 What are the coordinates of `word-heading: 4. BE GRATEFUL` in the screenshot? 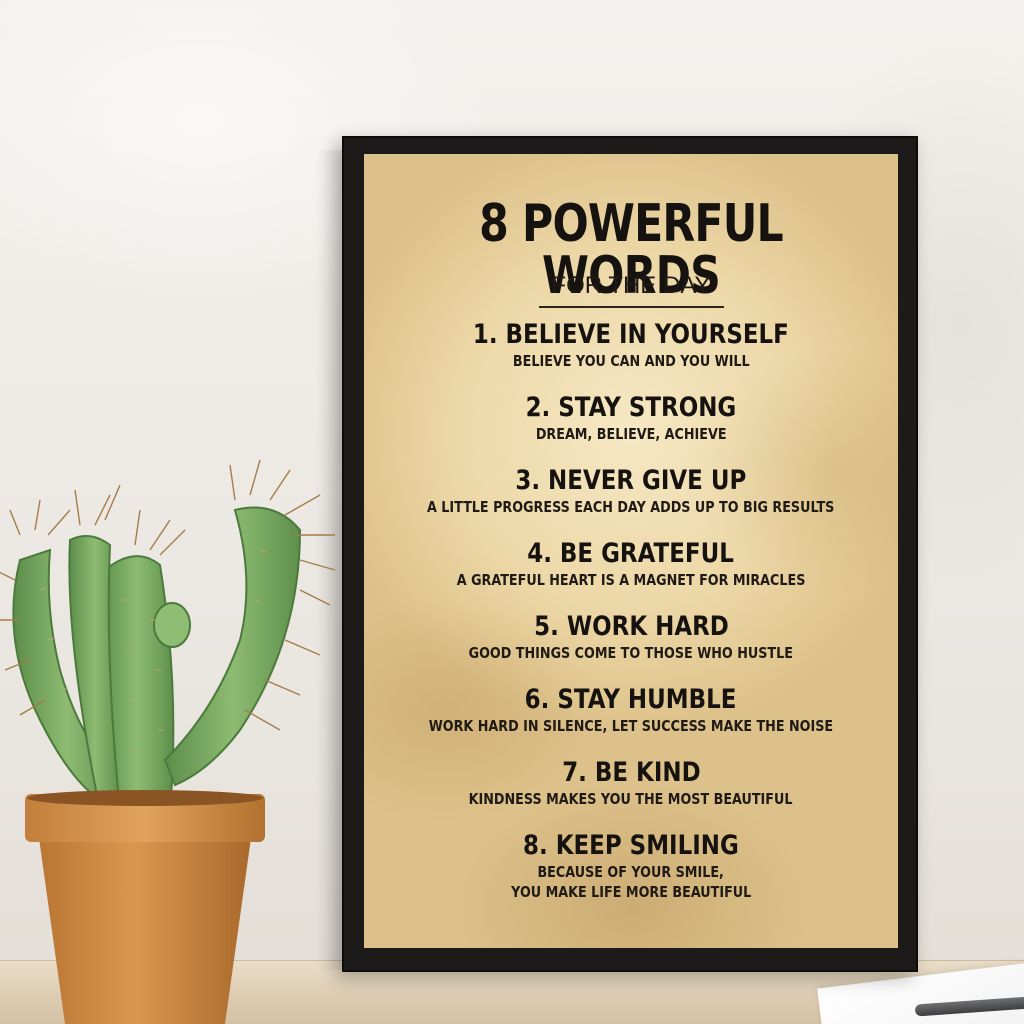 It's located at (631, 553).